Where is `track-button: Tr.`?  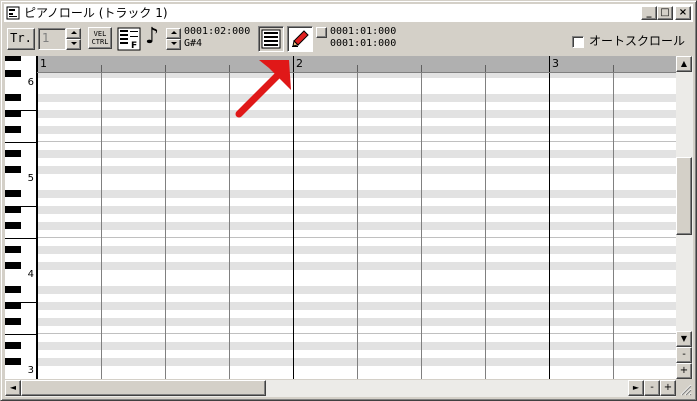
track-button: Tr. is located at coordinates (21, 39).